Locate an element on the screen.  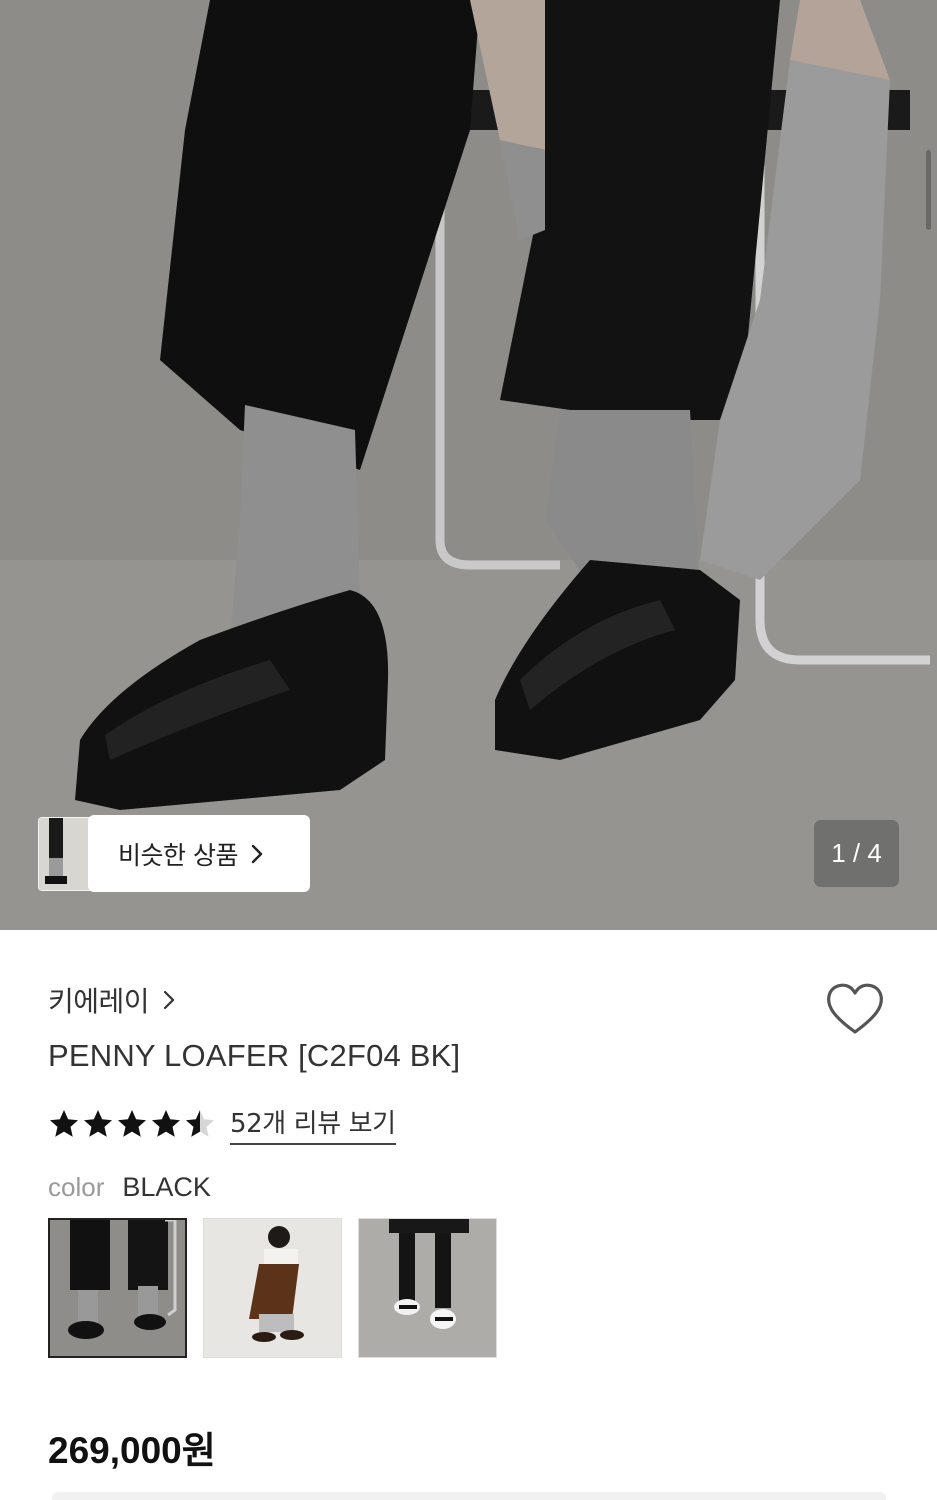
swatch-brown is located at coordinates (272, 1288).